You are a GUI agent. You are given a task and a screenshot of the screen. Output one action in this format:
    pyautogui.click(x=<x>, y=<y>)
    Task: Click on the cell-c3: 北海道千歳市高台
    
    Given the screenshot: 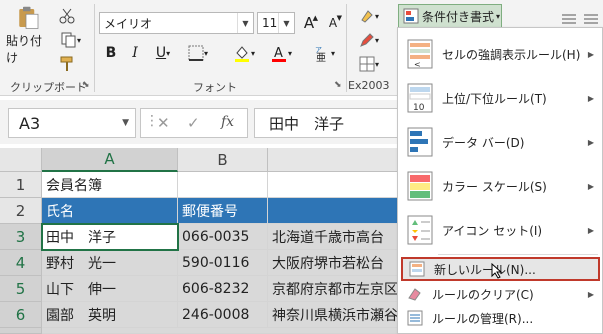 What is the action you would take?
    pyautogui.click(x=333, y=237)
    